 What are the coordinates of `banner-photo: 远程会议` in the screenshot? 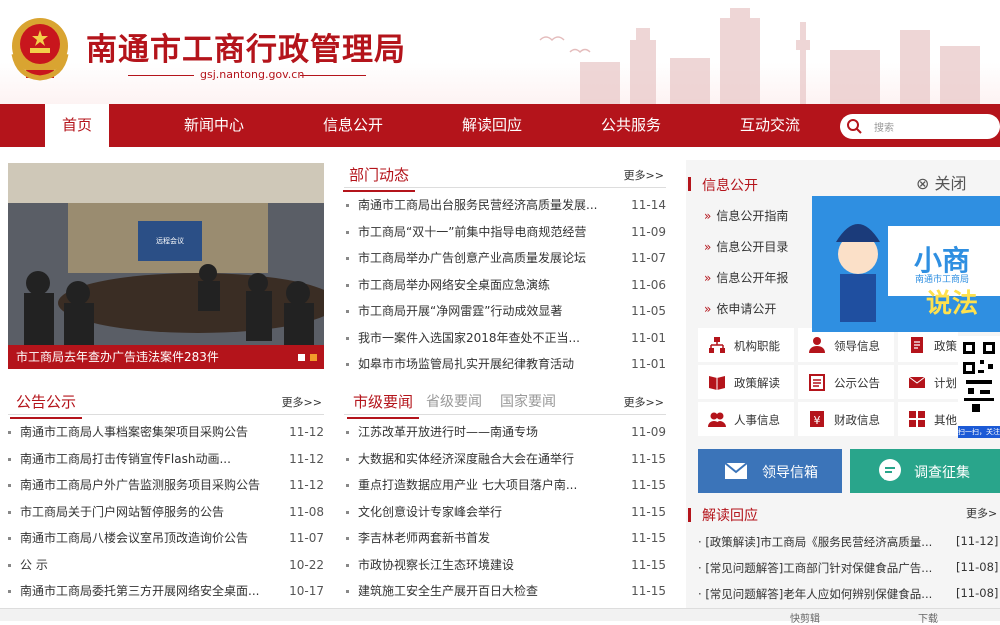 It's located at (166, 266).